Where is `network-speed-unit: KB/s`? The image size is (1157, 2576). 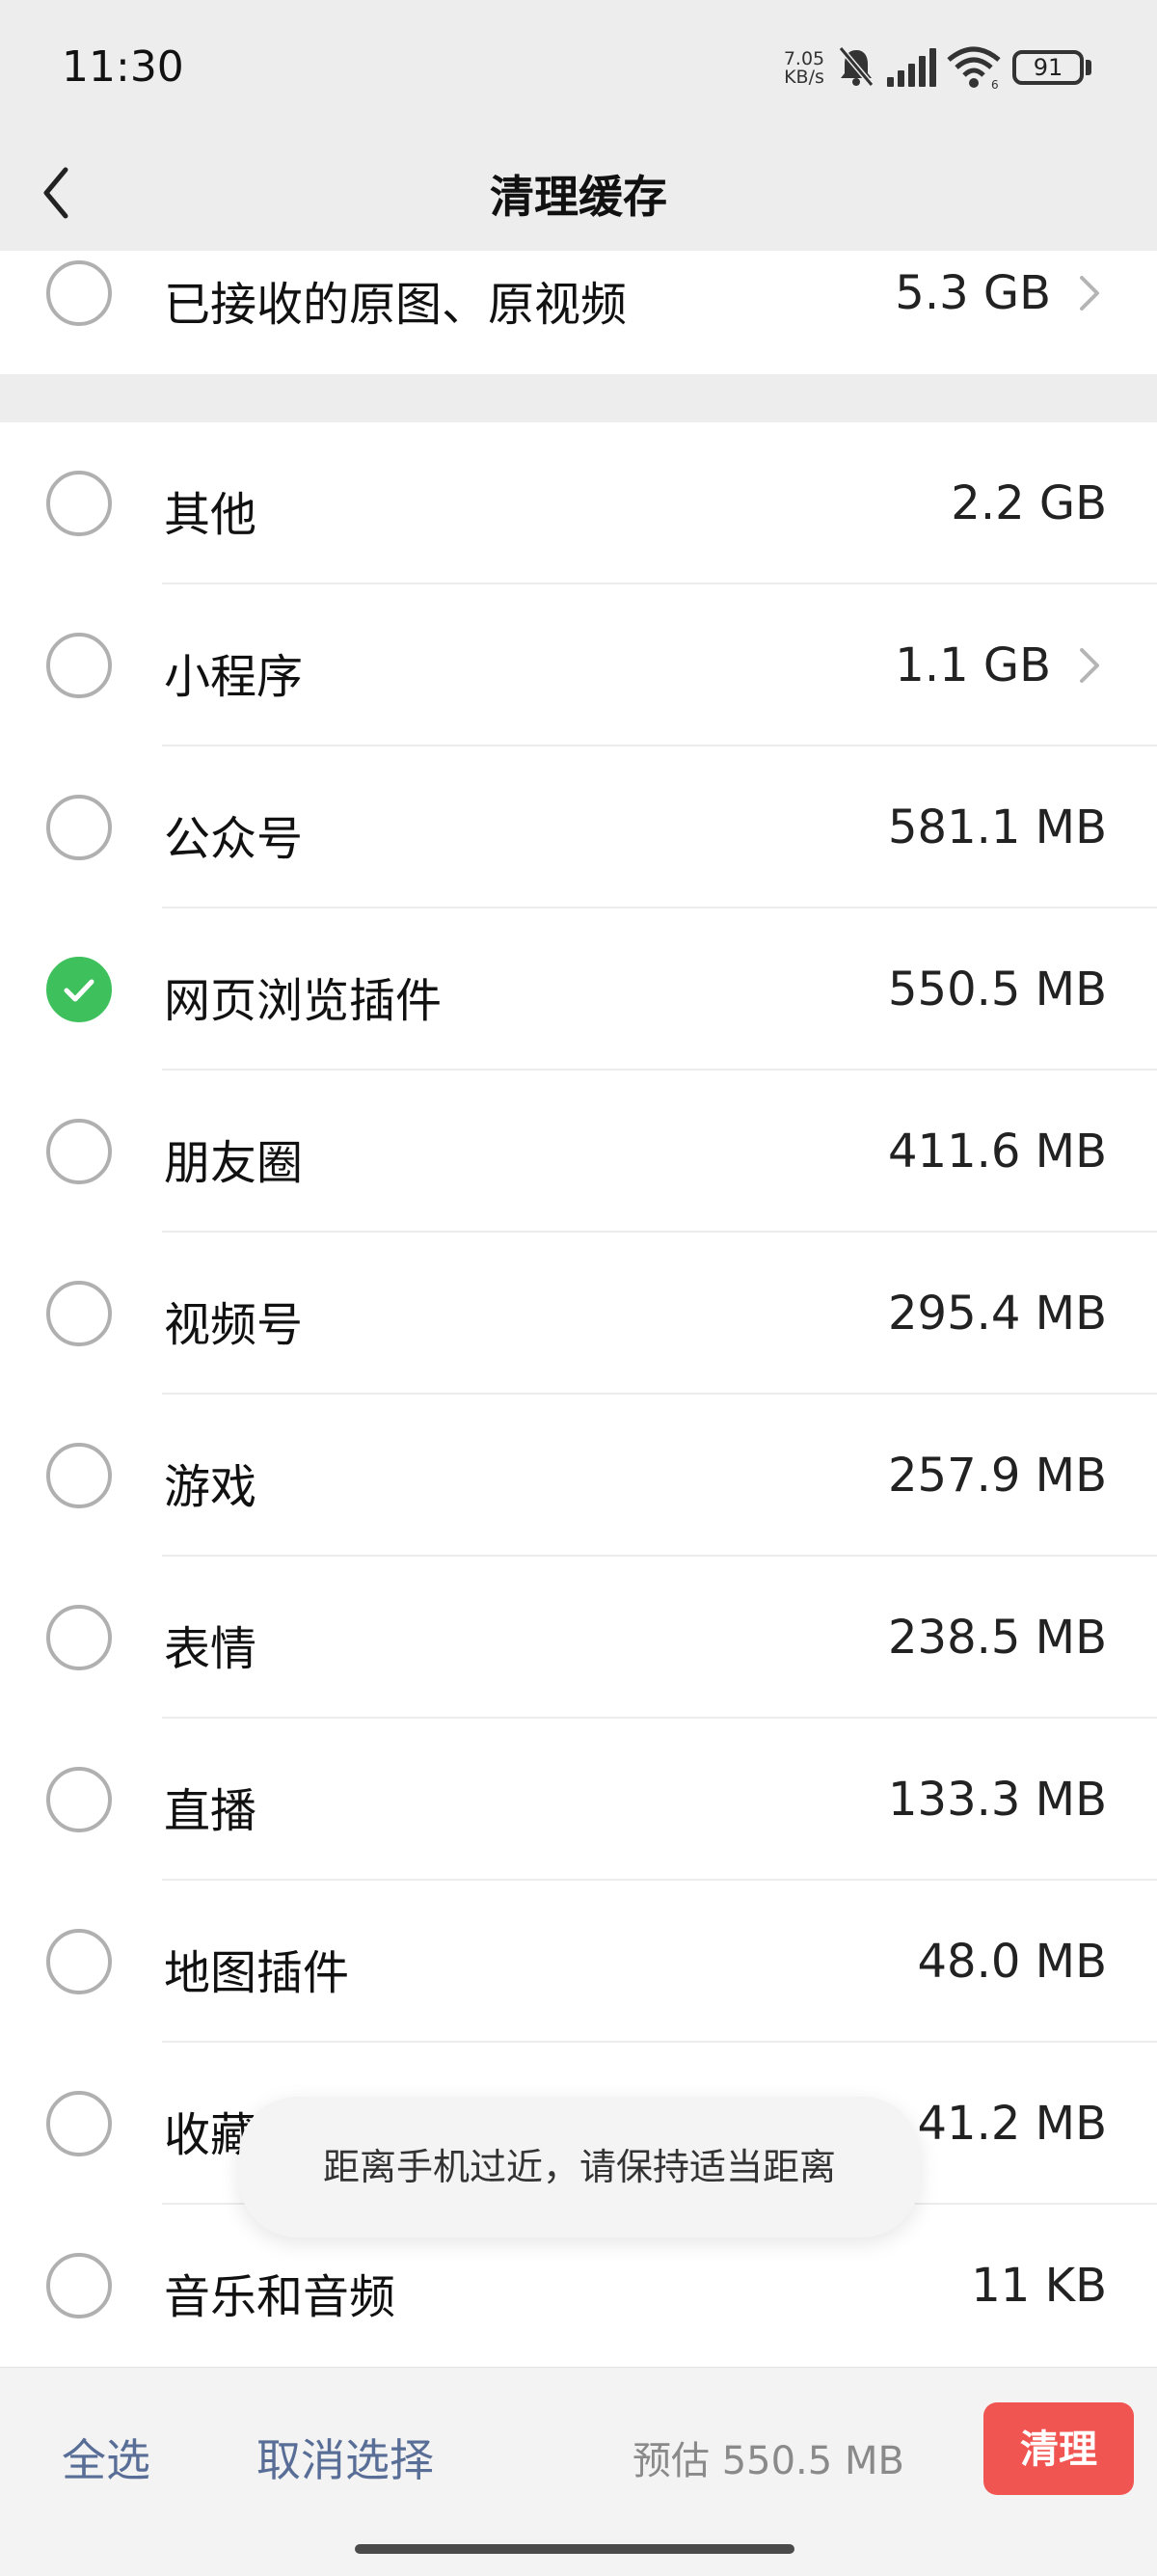
network-speed-unit: KB/s is located at coordinates (804, 77).